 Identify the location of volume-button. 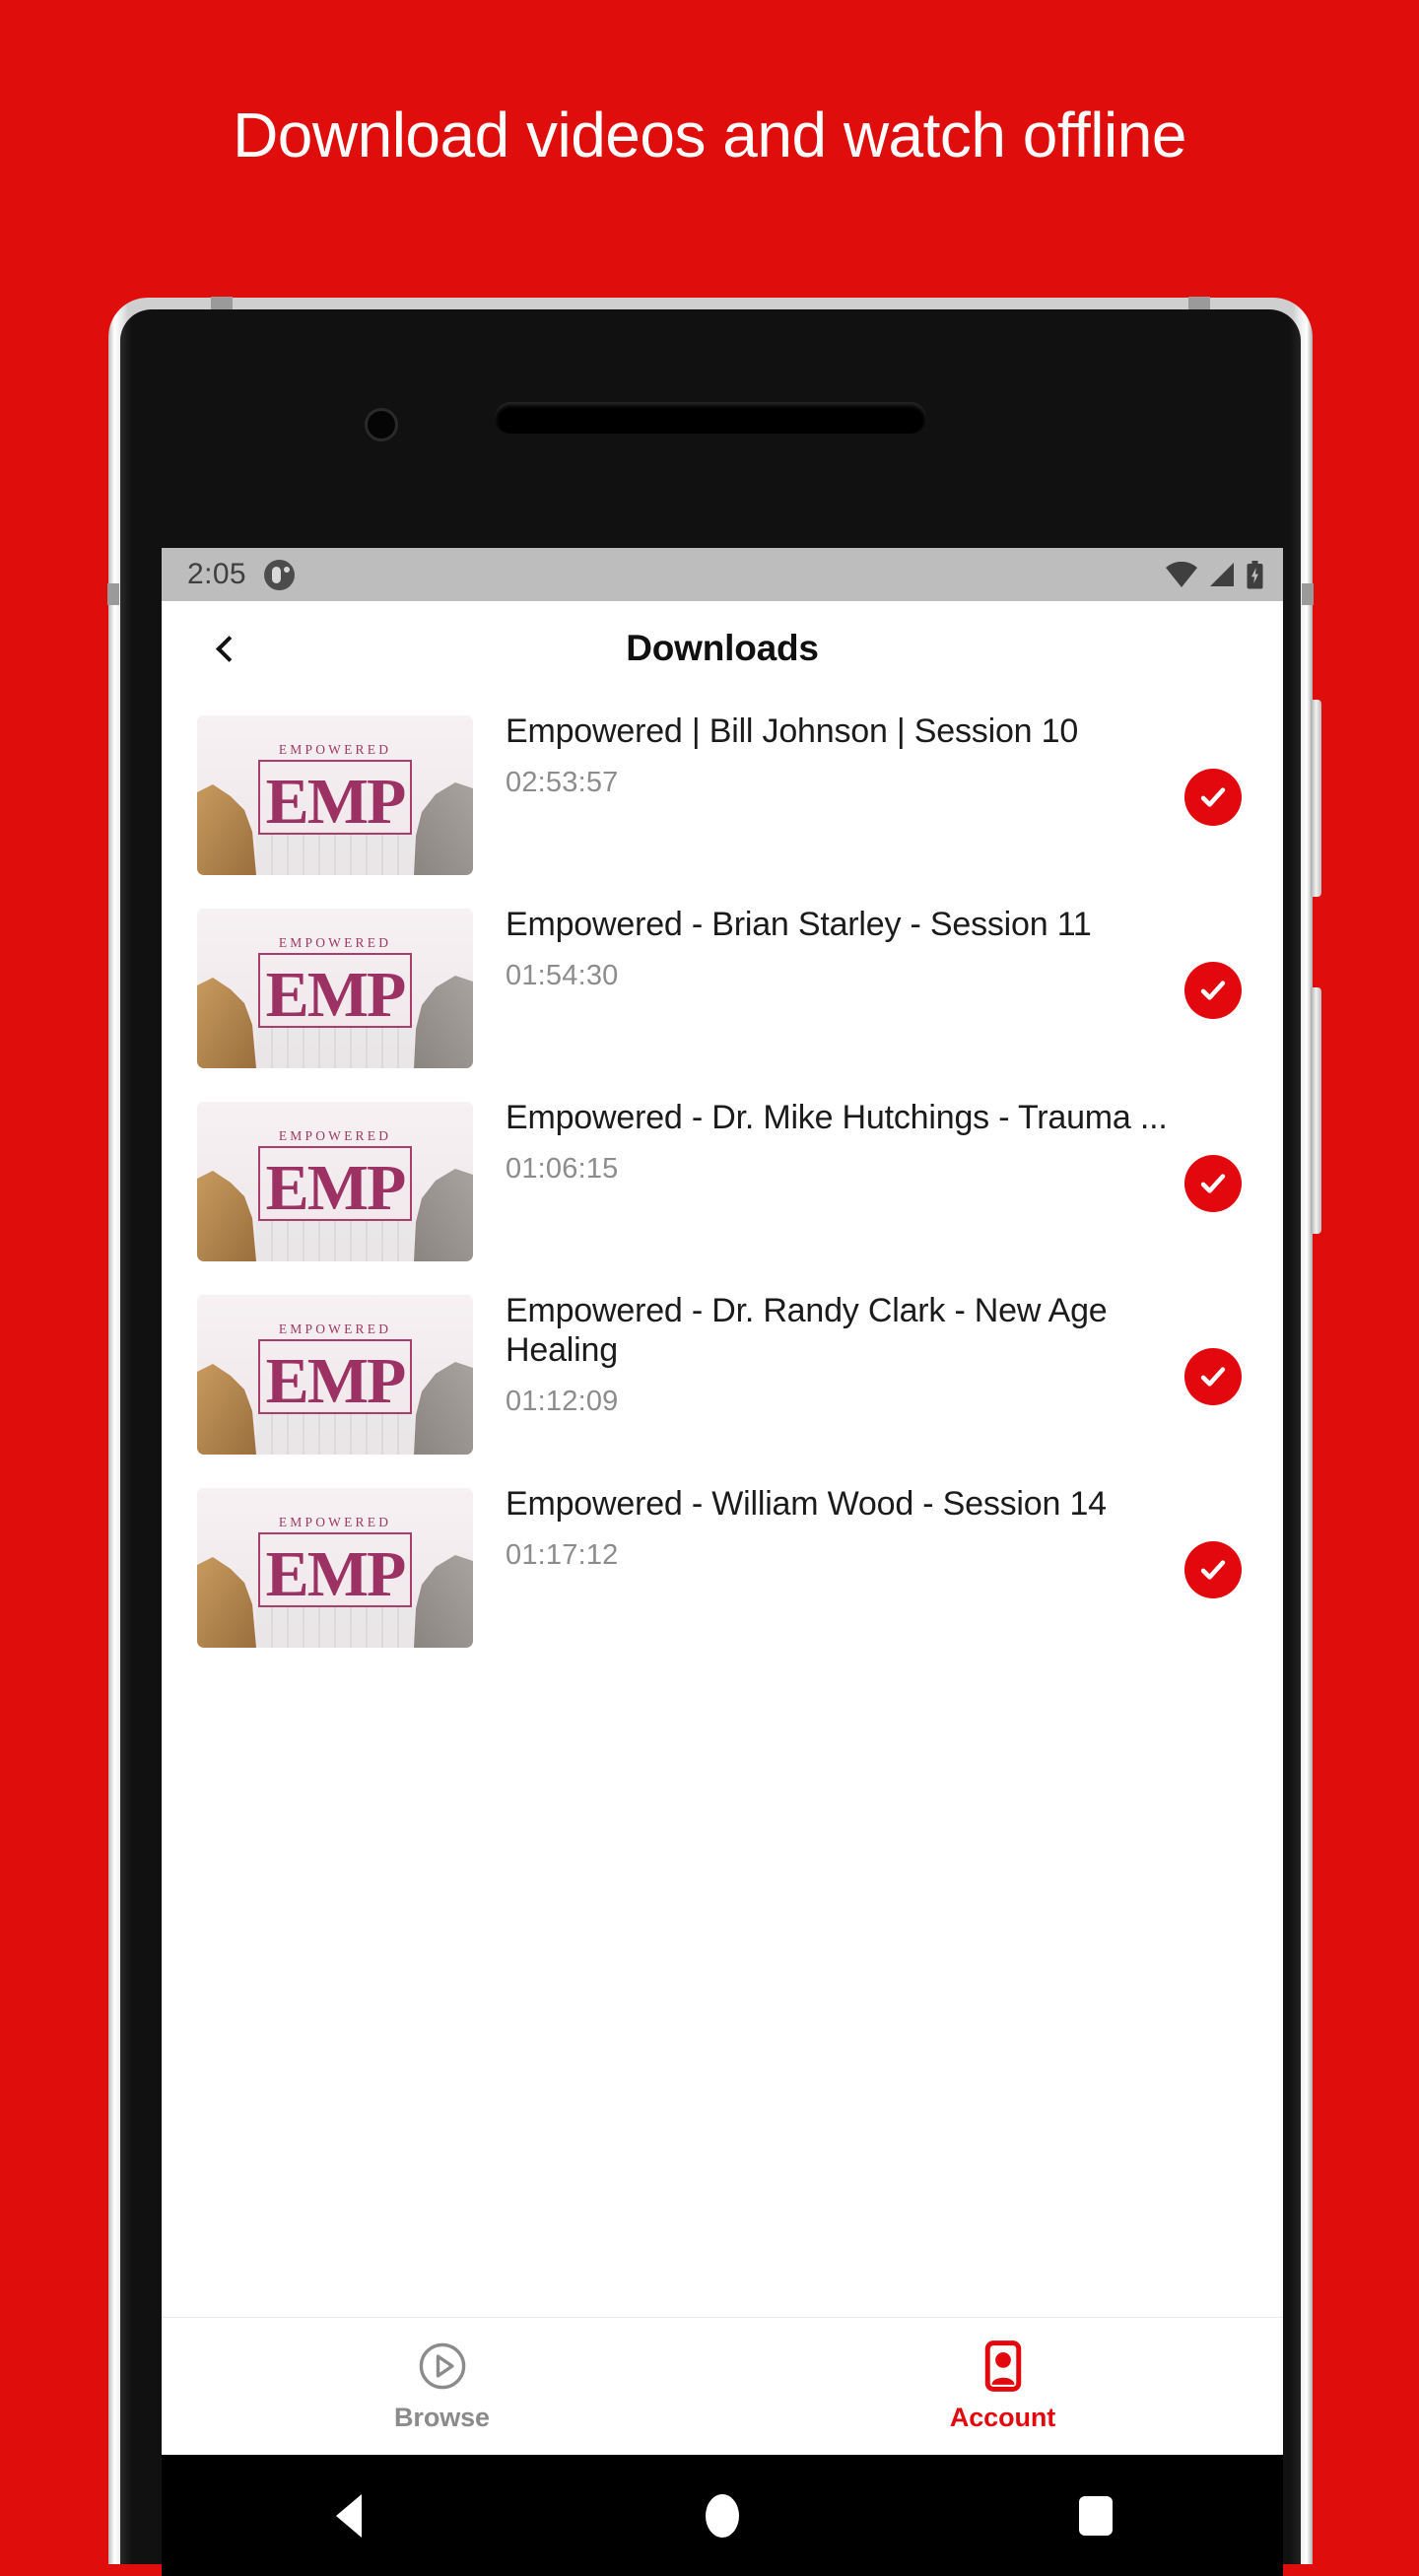
(1316, 1110).